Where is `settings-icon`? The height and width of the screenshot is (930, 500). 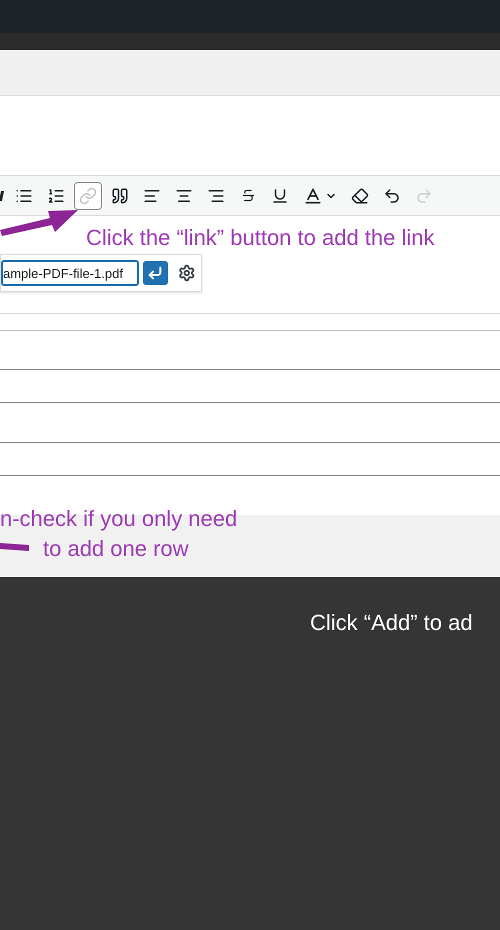 settings-icon is located at coordinates (186, 273).